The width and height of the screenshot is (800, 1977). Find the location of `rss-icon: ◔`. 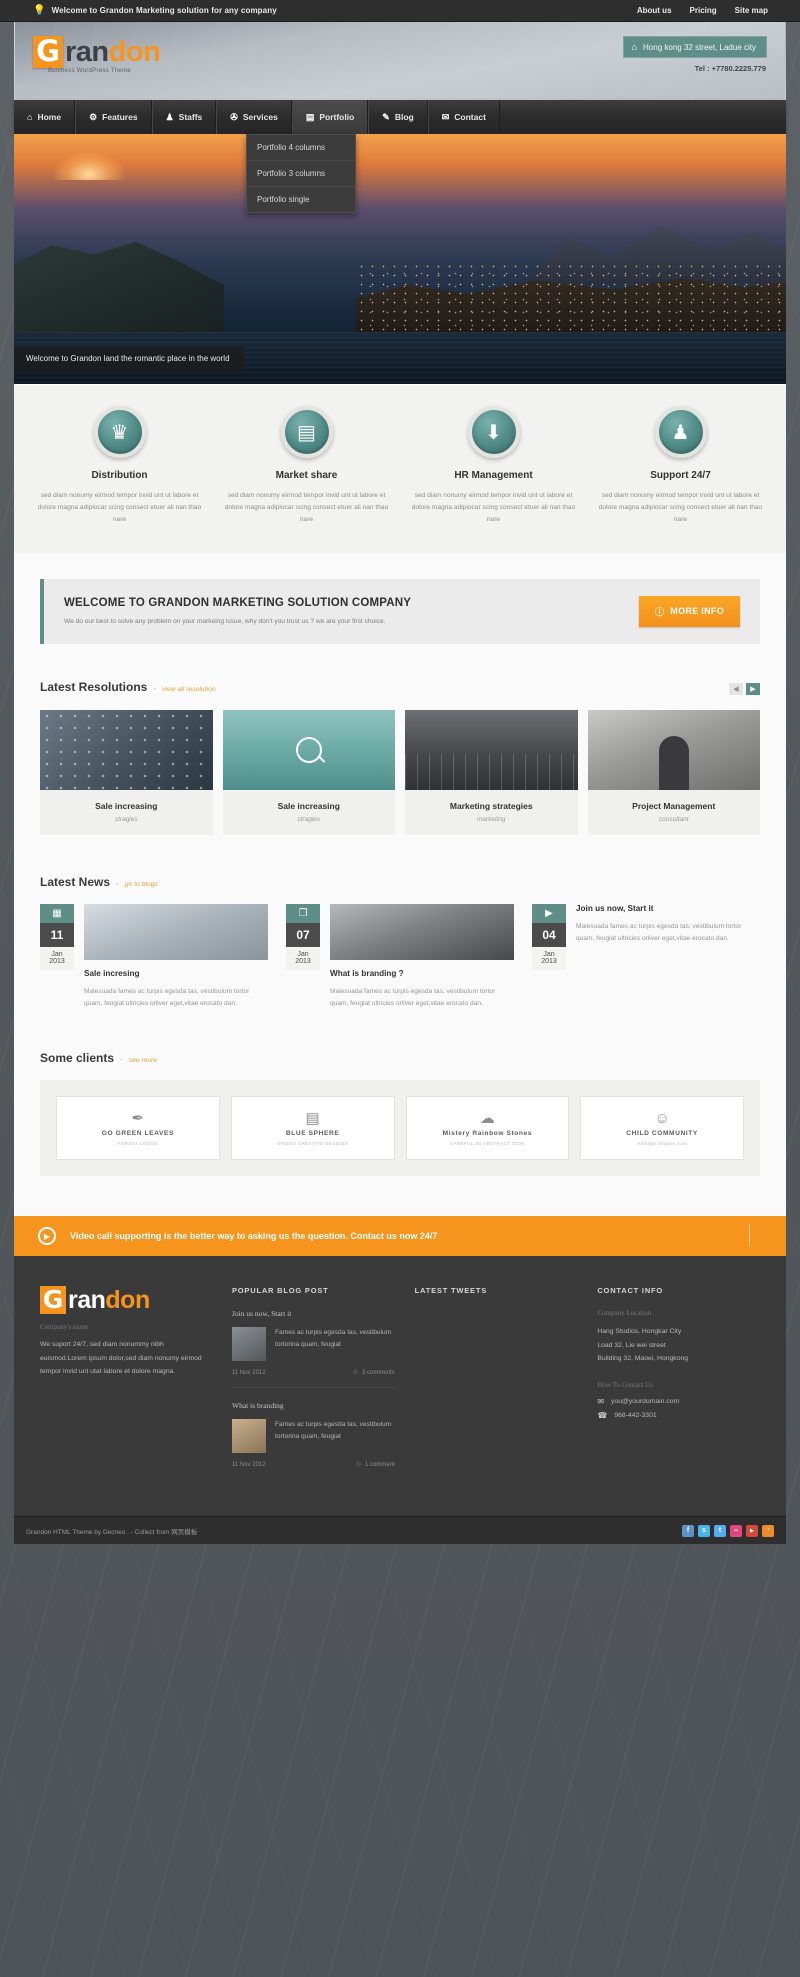

rss-icon: ◔ is located at coordinates (768, 1530).